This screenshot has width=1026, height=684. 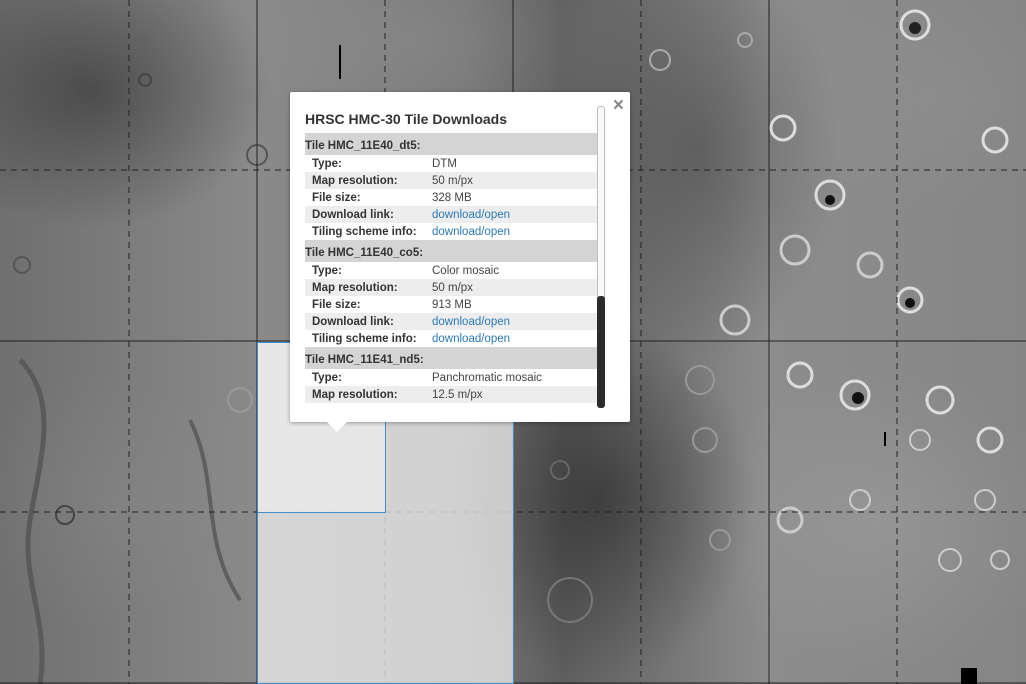 I want to click on tile-info-row: Type: DTM, so click(x=451, y=163).